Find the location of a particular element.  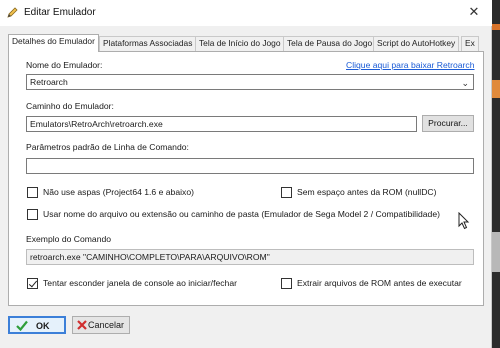

tab-associated-platforms: Plataformas Associadas is located at coordinates (148, 43).